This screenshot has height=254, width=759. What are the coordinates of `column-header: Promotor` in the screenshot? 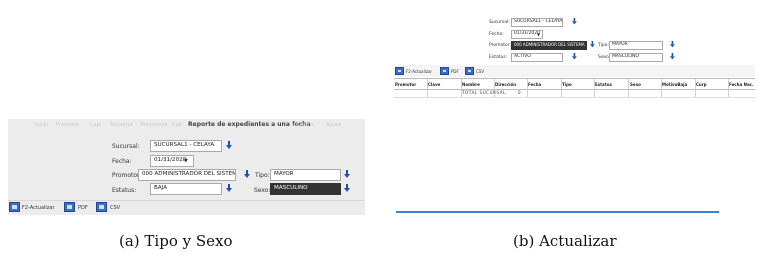 It's located at (405, 84).